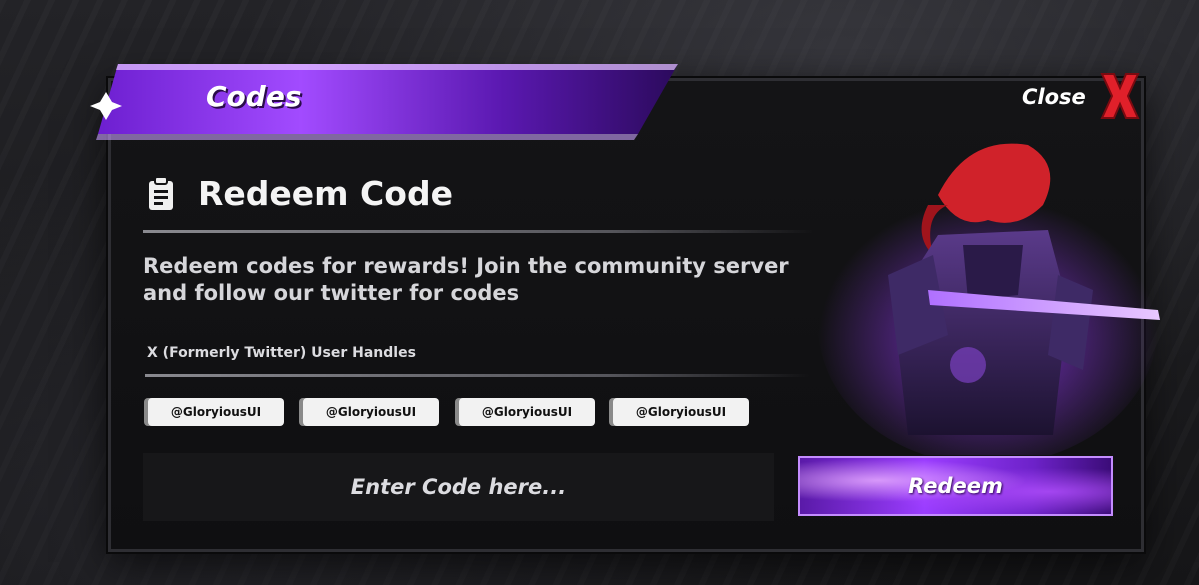 Image resolution: width=1199 pixels, height=585 pixels. What do you see at coordinates (161, 193) in the screenshot?
I see `clipboard-icon` at bounding box center [161, 193].